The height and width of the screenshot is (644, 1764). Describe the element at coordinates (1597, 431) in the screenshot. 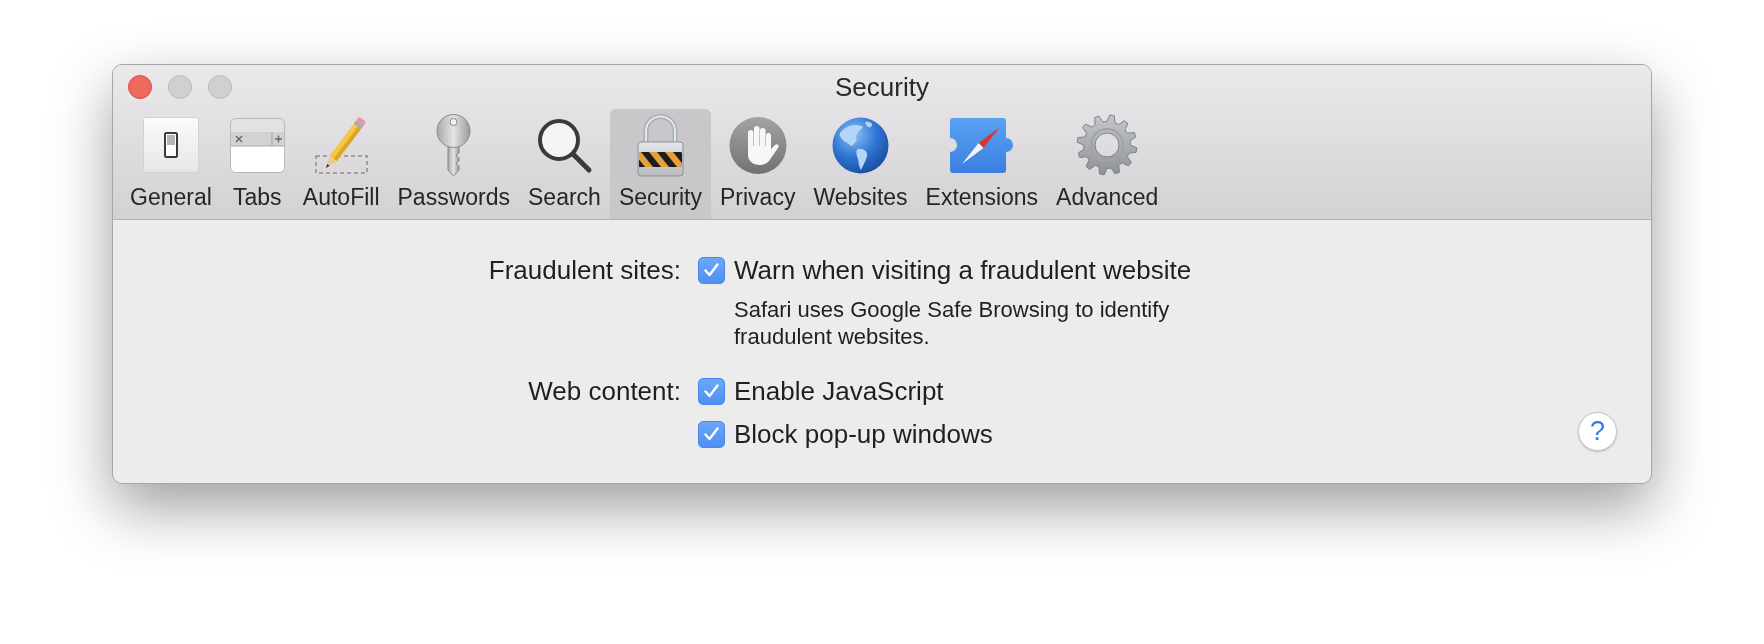

I see `help-button: ?` at that location.